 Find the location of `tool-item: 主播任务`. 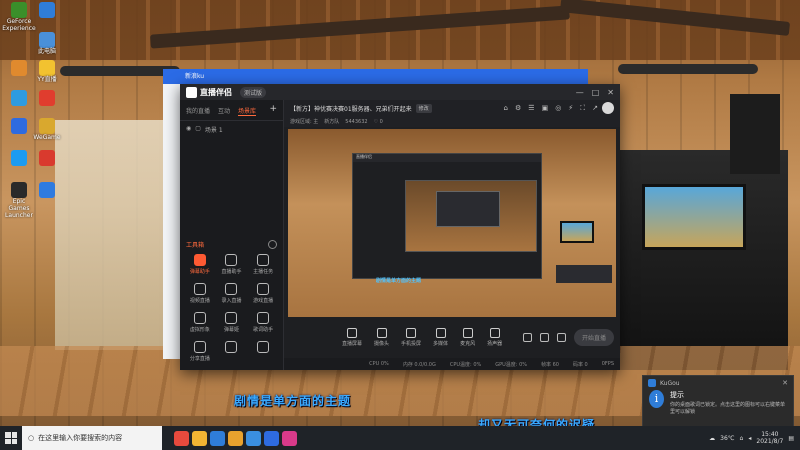

tool-item: 主播任务 is located at coordinates (263, 264).